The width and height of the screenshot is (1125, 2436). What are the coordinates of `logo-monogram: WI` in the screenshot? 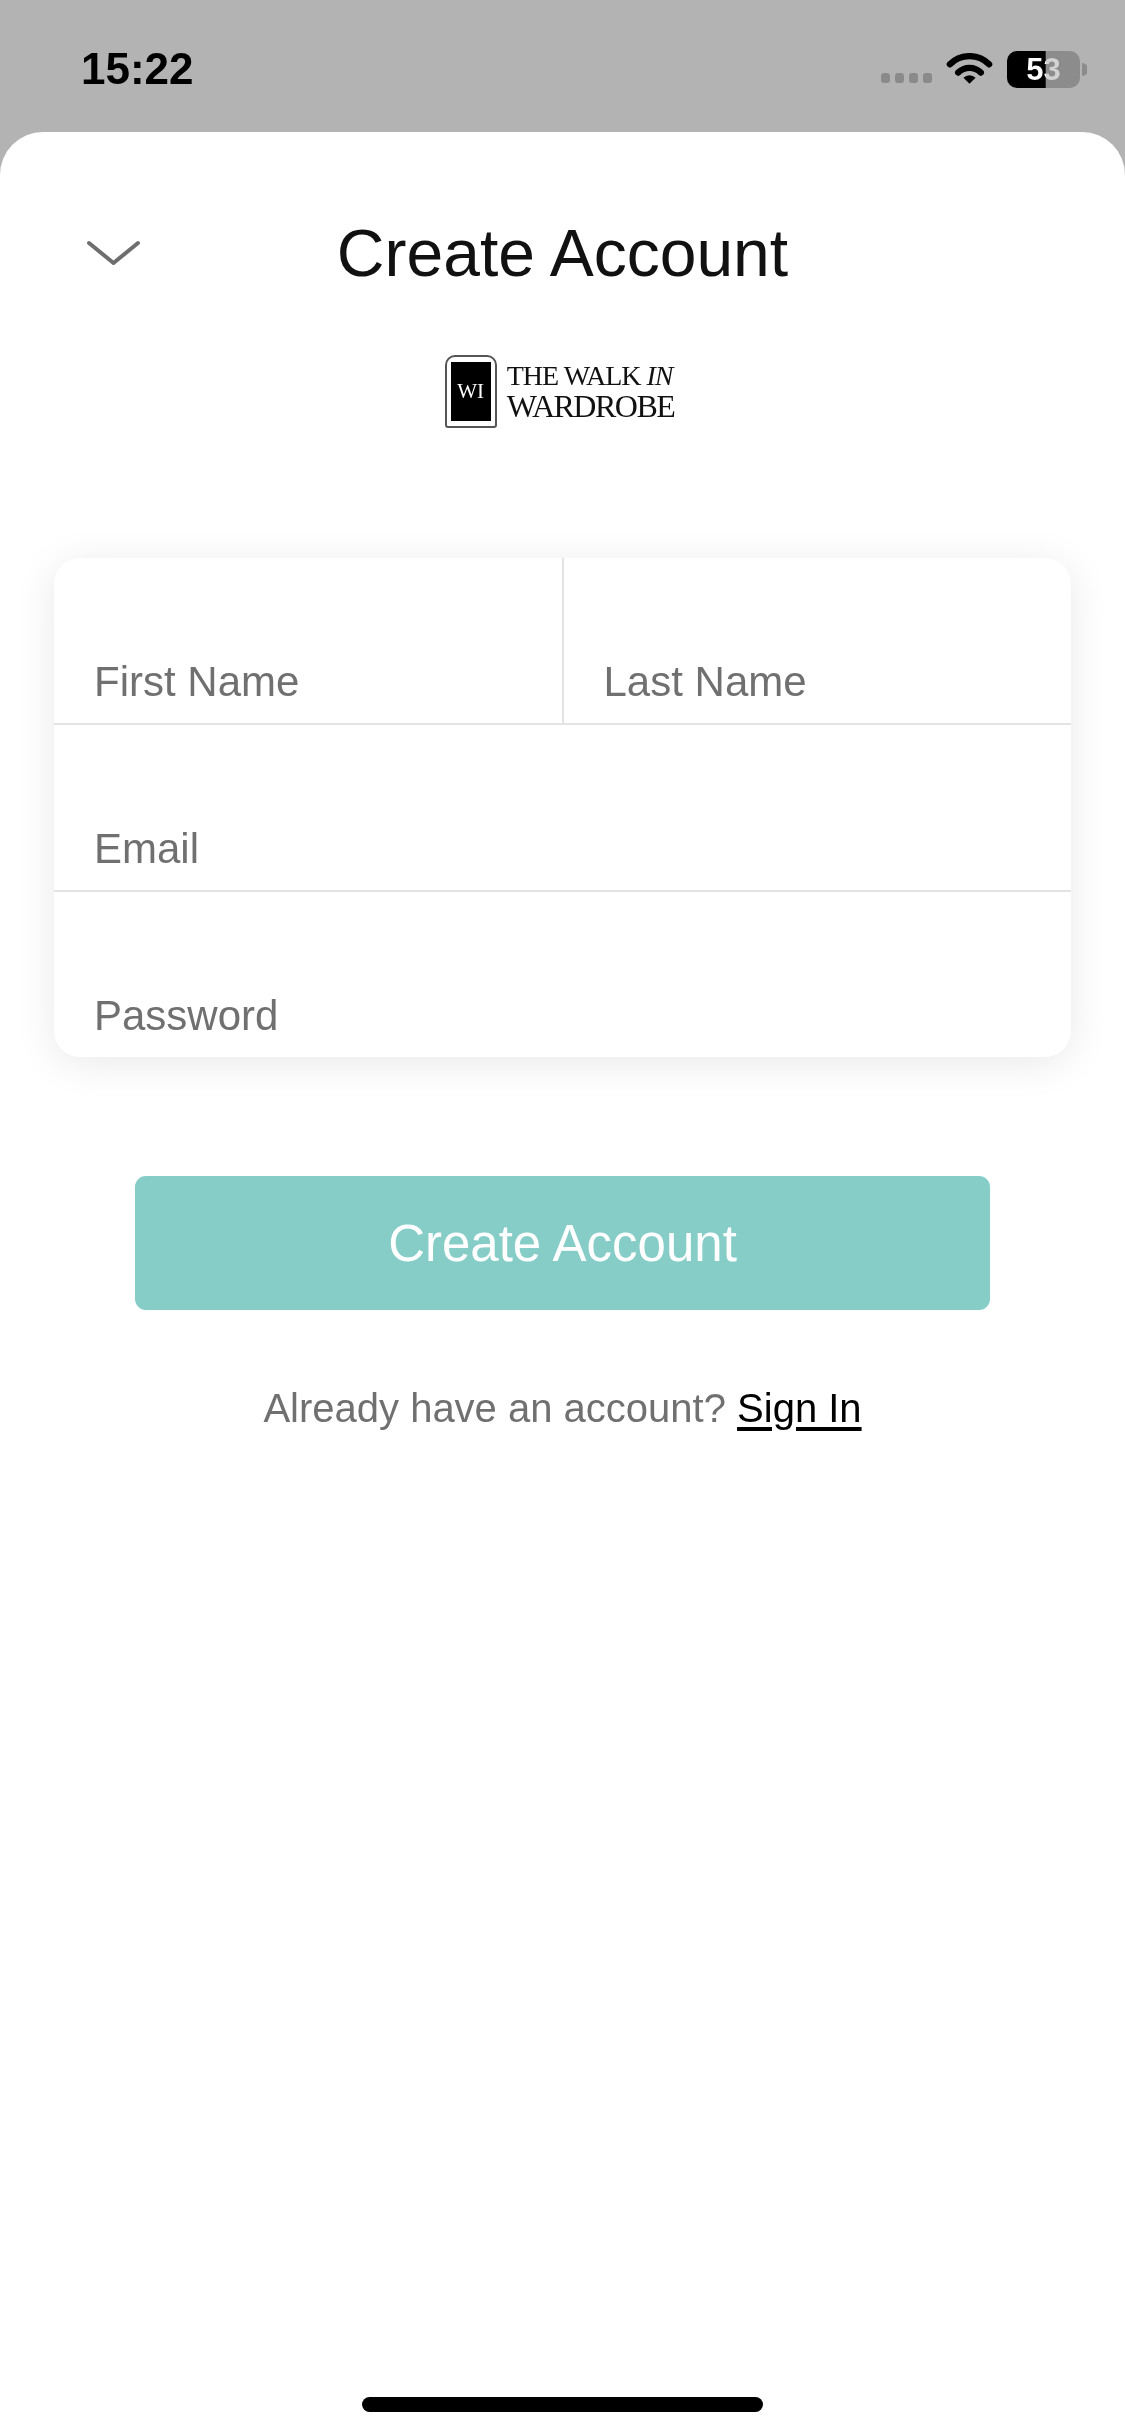 It's located at (470, 391).